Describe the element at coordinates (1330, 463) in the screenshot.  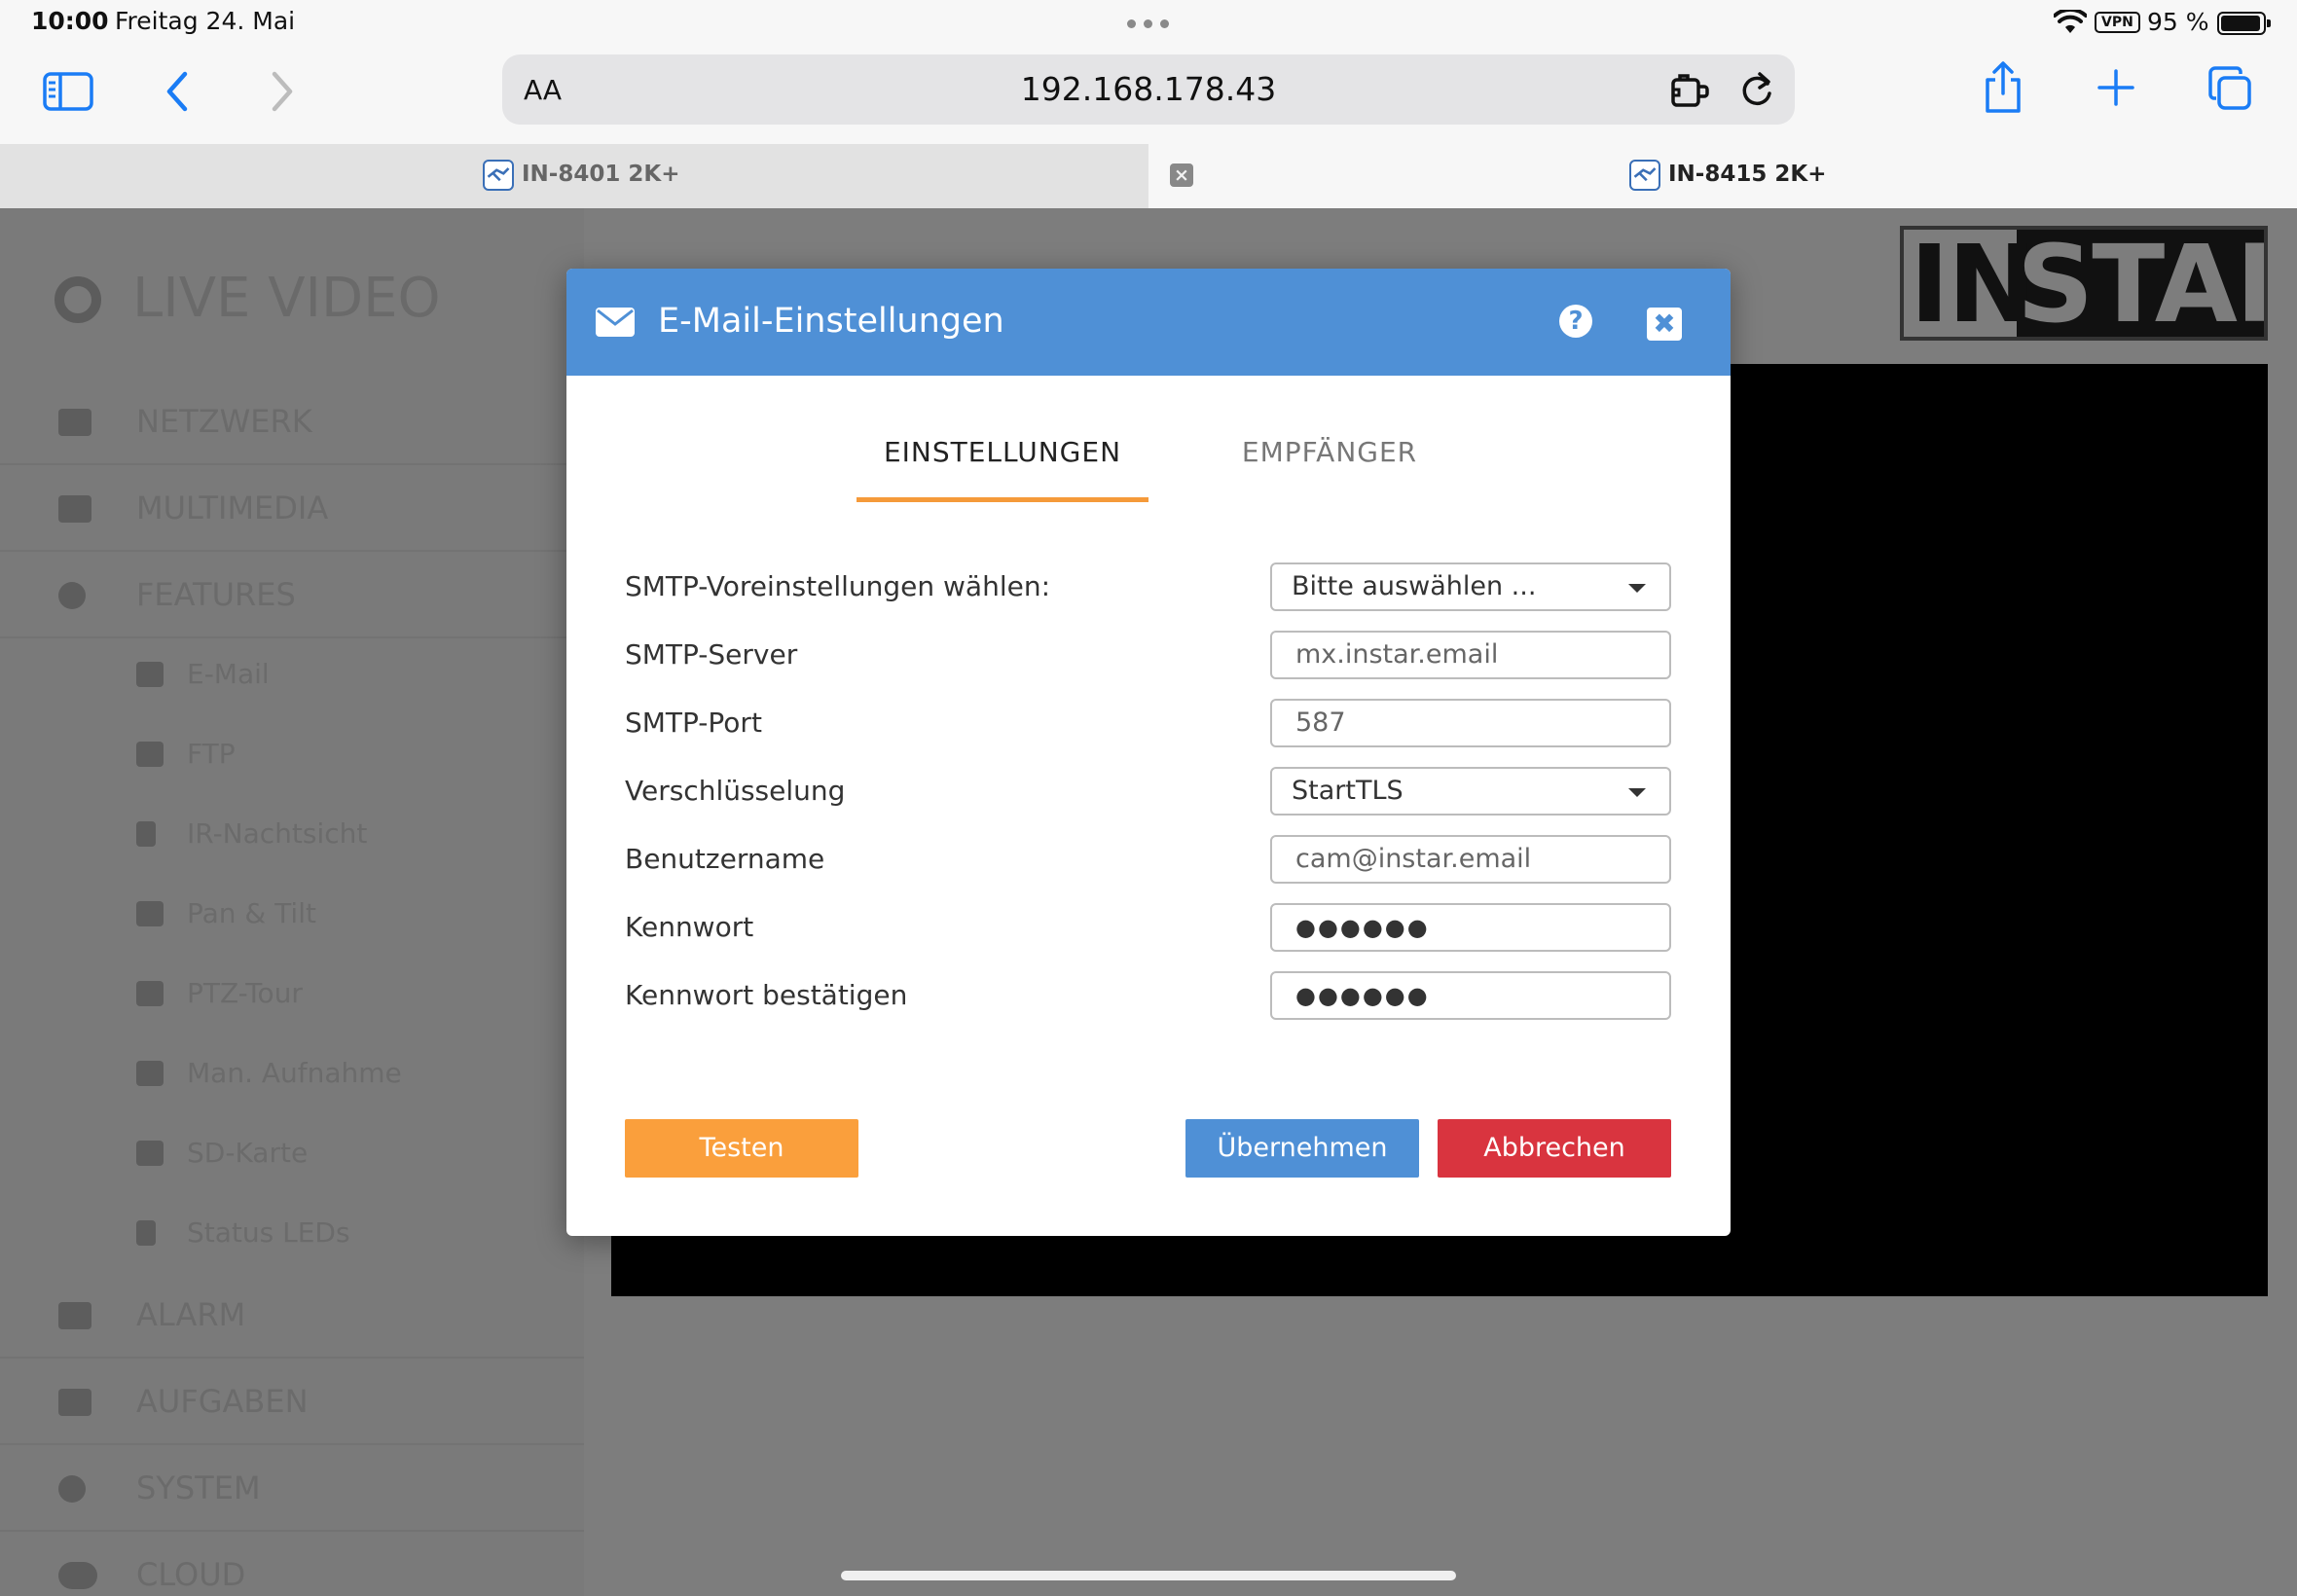
I see `tab-recipients: EMPFÄNGER` at that location.